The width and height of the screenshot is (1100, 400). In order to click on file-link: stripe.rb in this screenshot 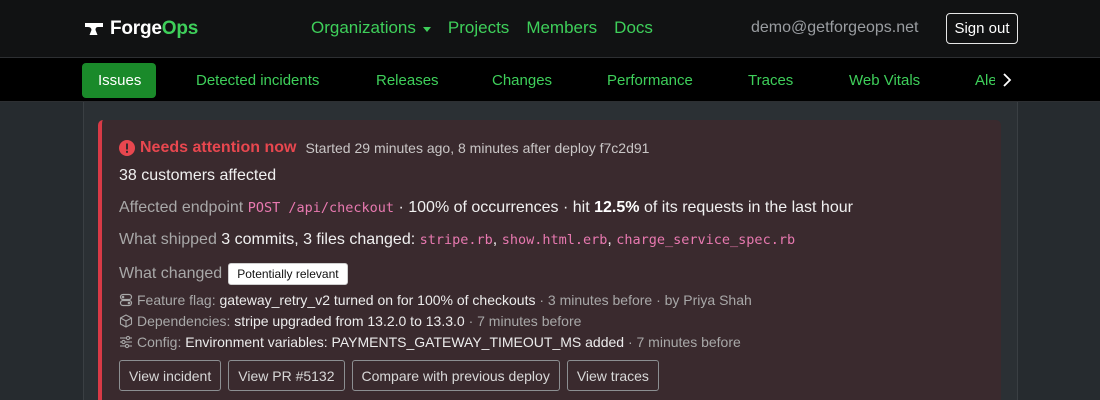, I will do `click(456, 240)`.